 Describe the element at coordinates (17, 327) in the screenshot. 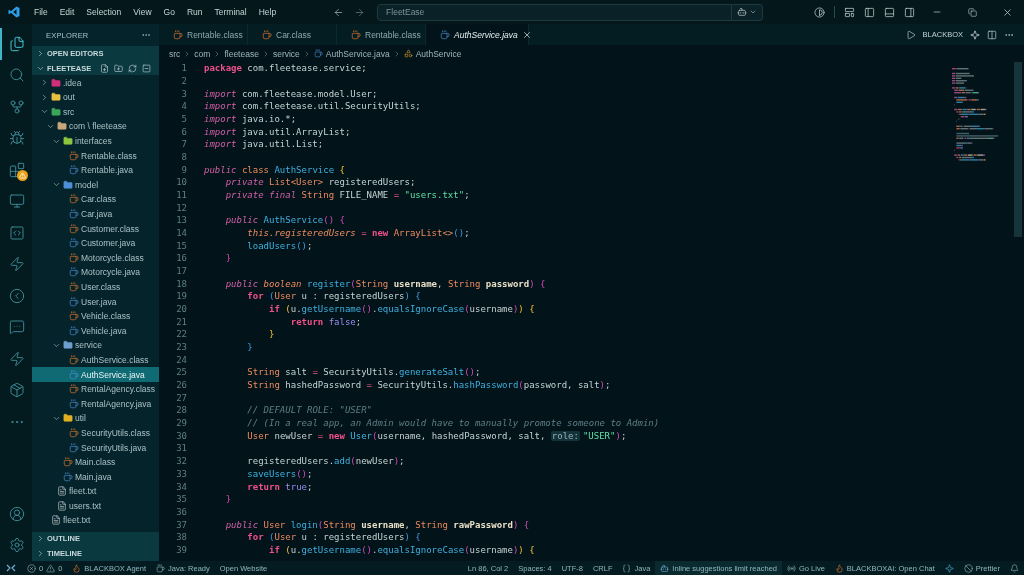

I see `chat-icon` at that location.